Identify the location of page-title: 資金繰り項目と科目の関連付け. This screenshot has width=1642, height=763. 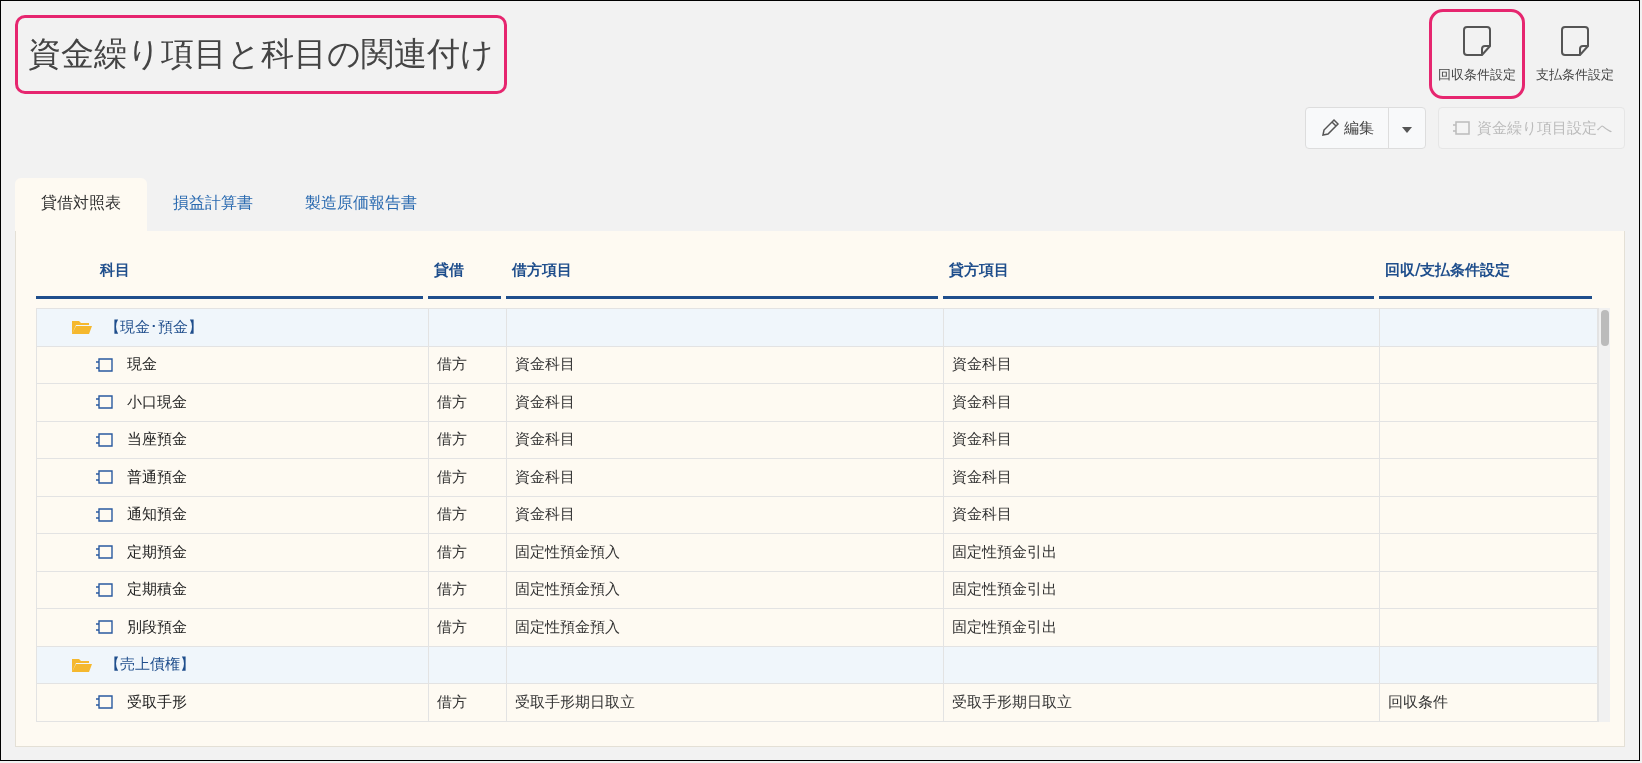
(261, 54).